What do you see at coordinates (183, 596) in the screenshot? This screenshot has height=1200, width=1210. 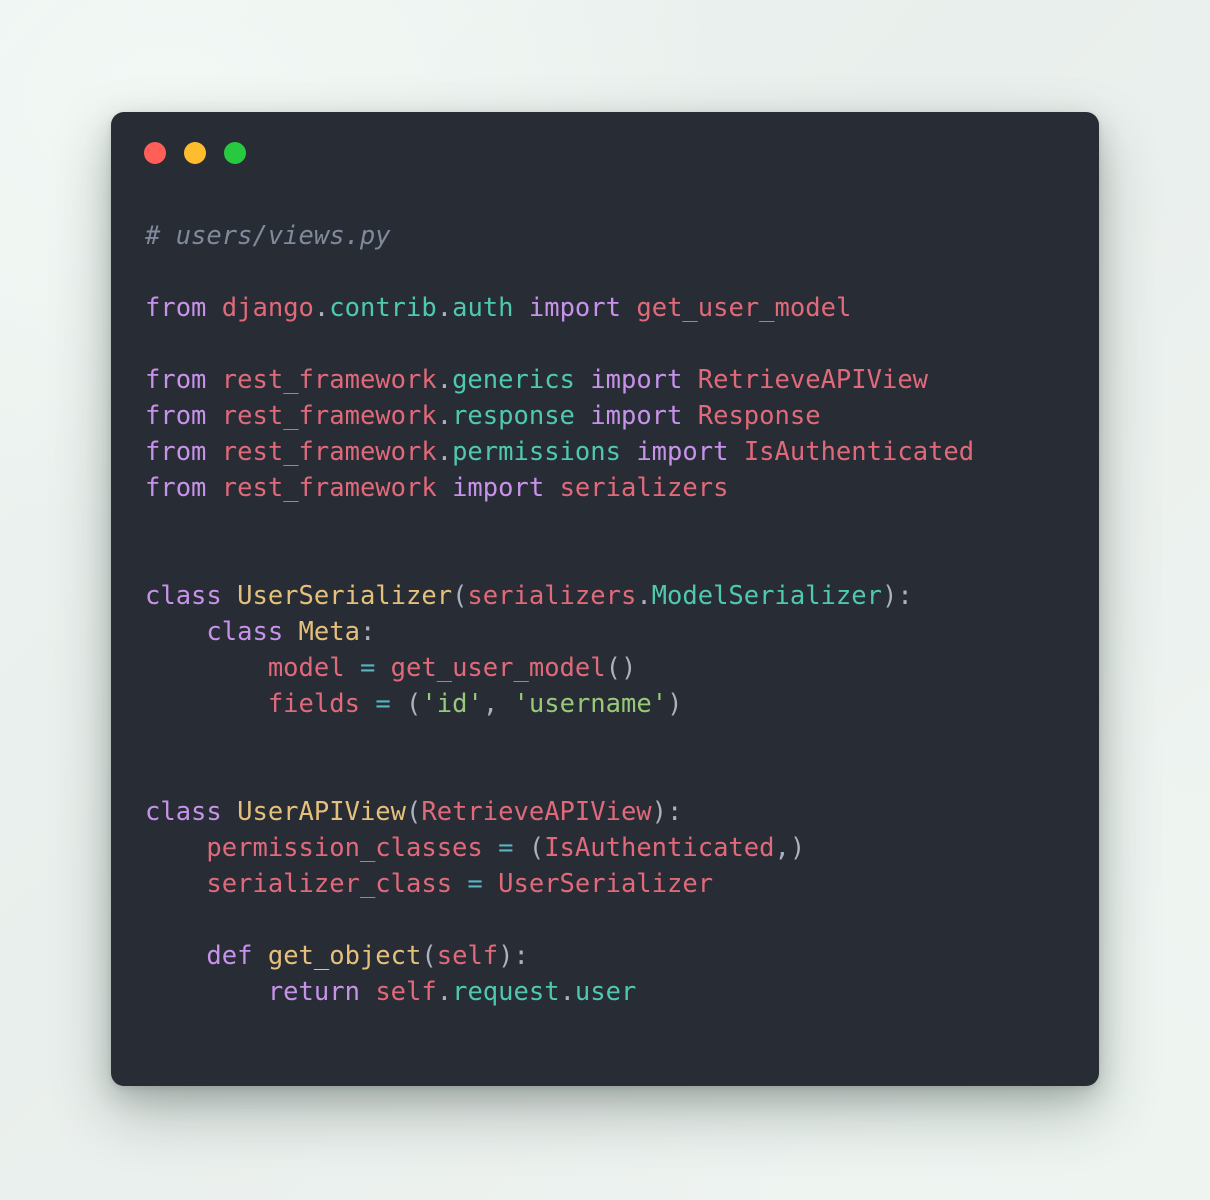 I see `keyword-class: class` at bounding box center [183, 596].